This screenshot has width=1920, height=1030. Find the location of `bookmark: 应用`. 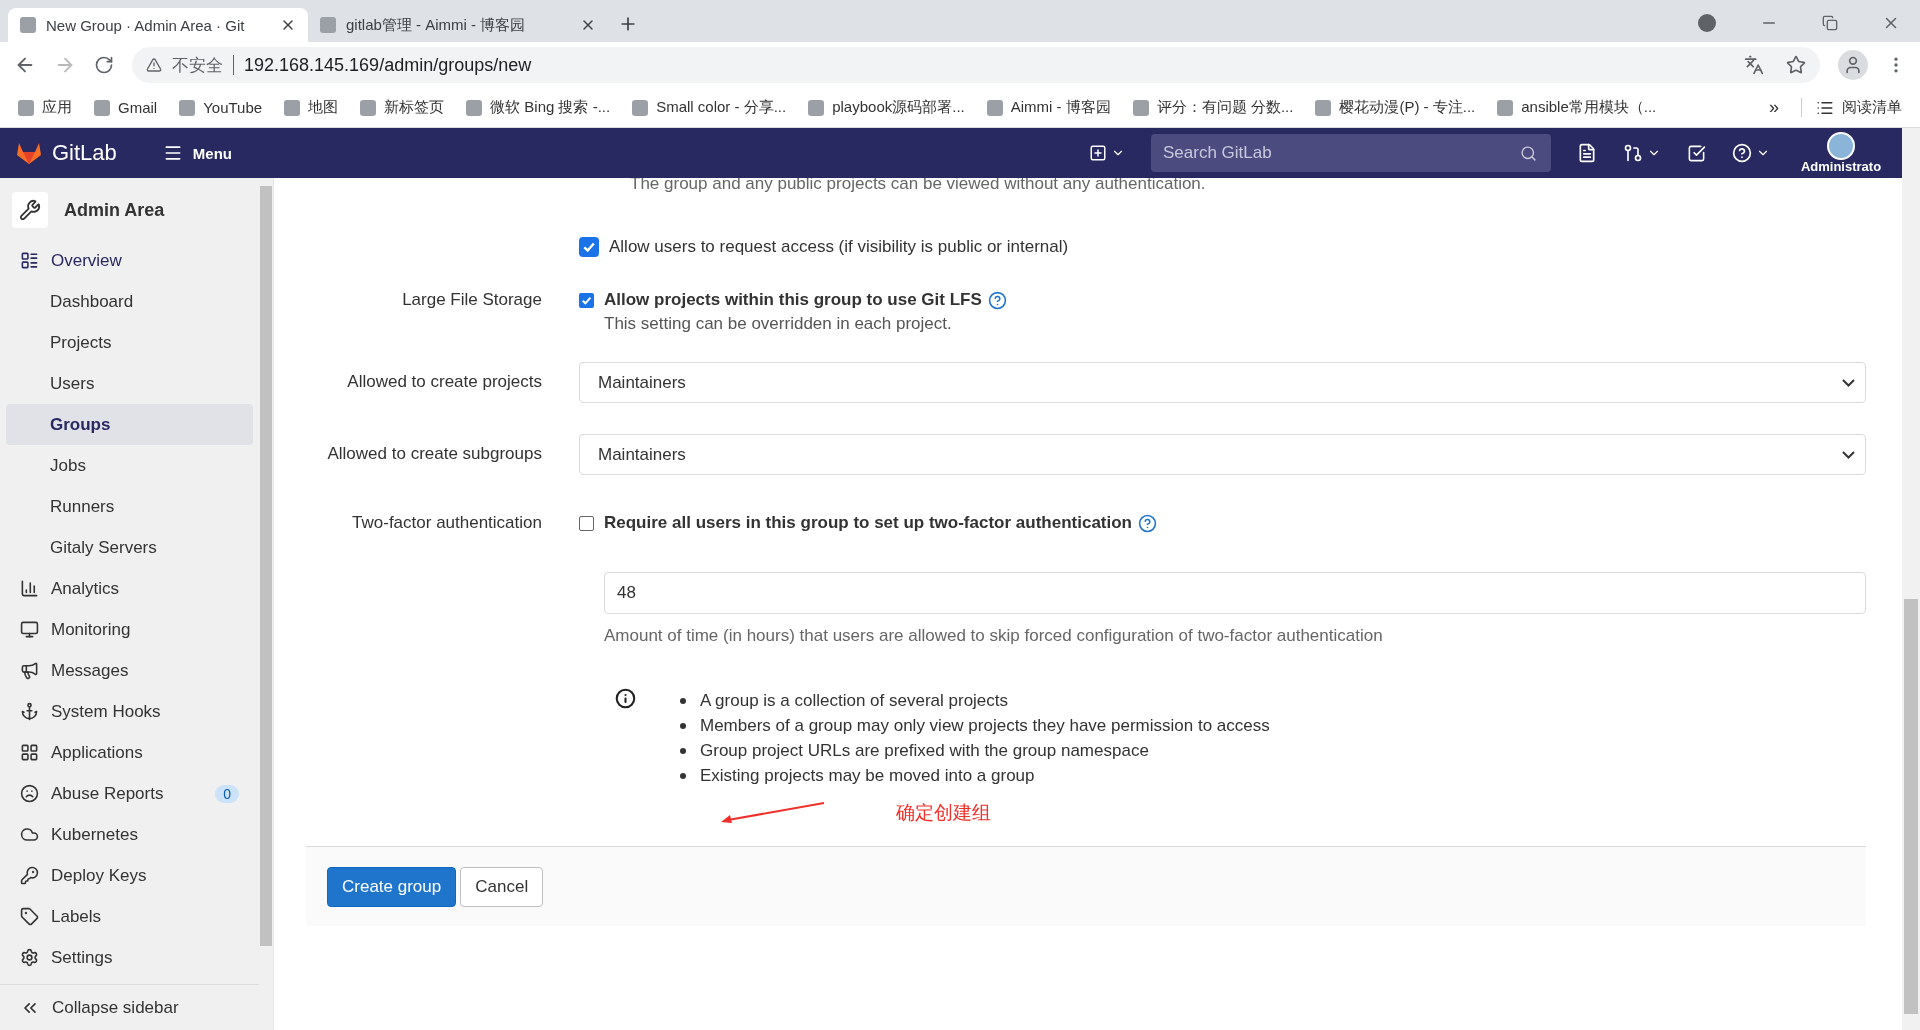

bookmark: 应用 is located at coordinates (45, 107).